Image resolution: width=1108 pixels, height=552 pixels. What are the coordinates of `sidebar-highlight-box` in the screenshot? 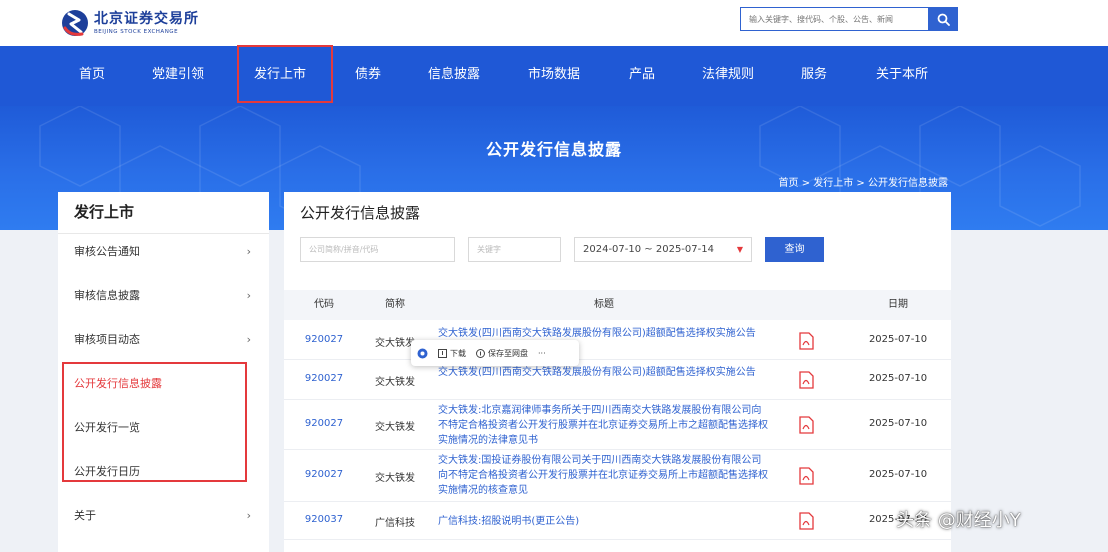 It's located at (154, 422).